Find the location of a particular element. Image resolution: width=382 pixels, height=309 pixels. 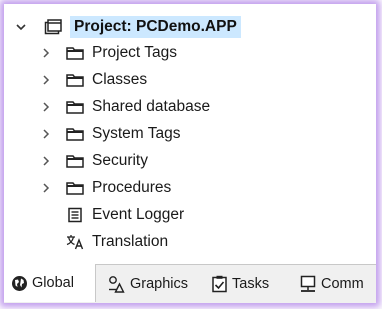

tree-item-label: Procedures is located at coordinates (132, 187).